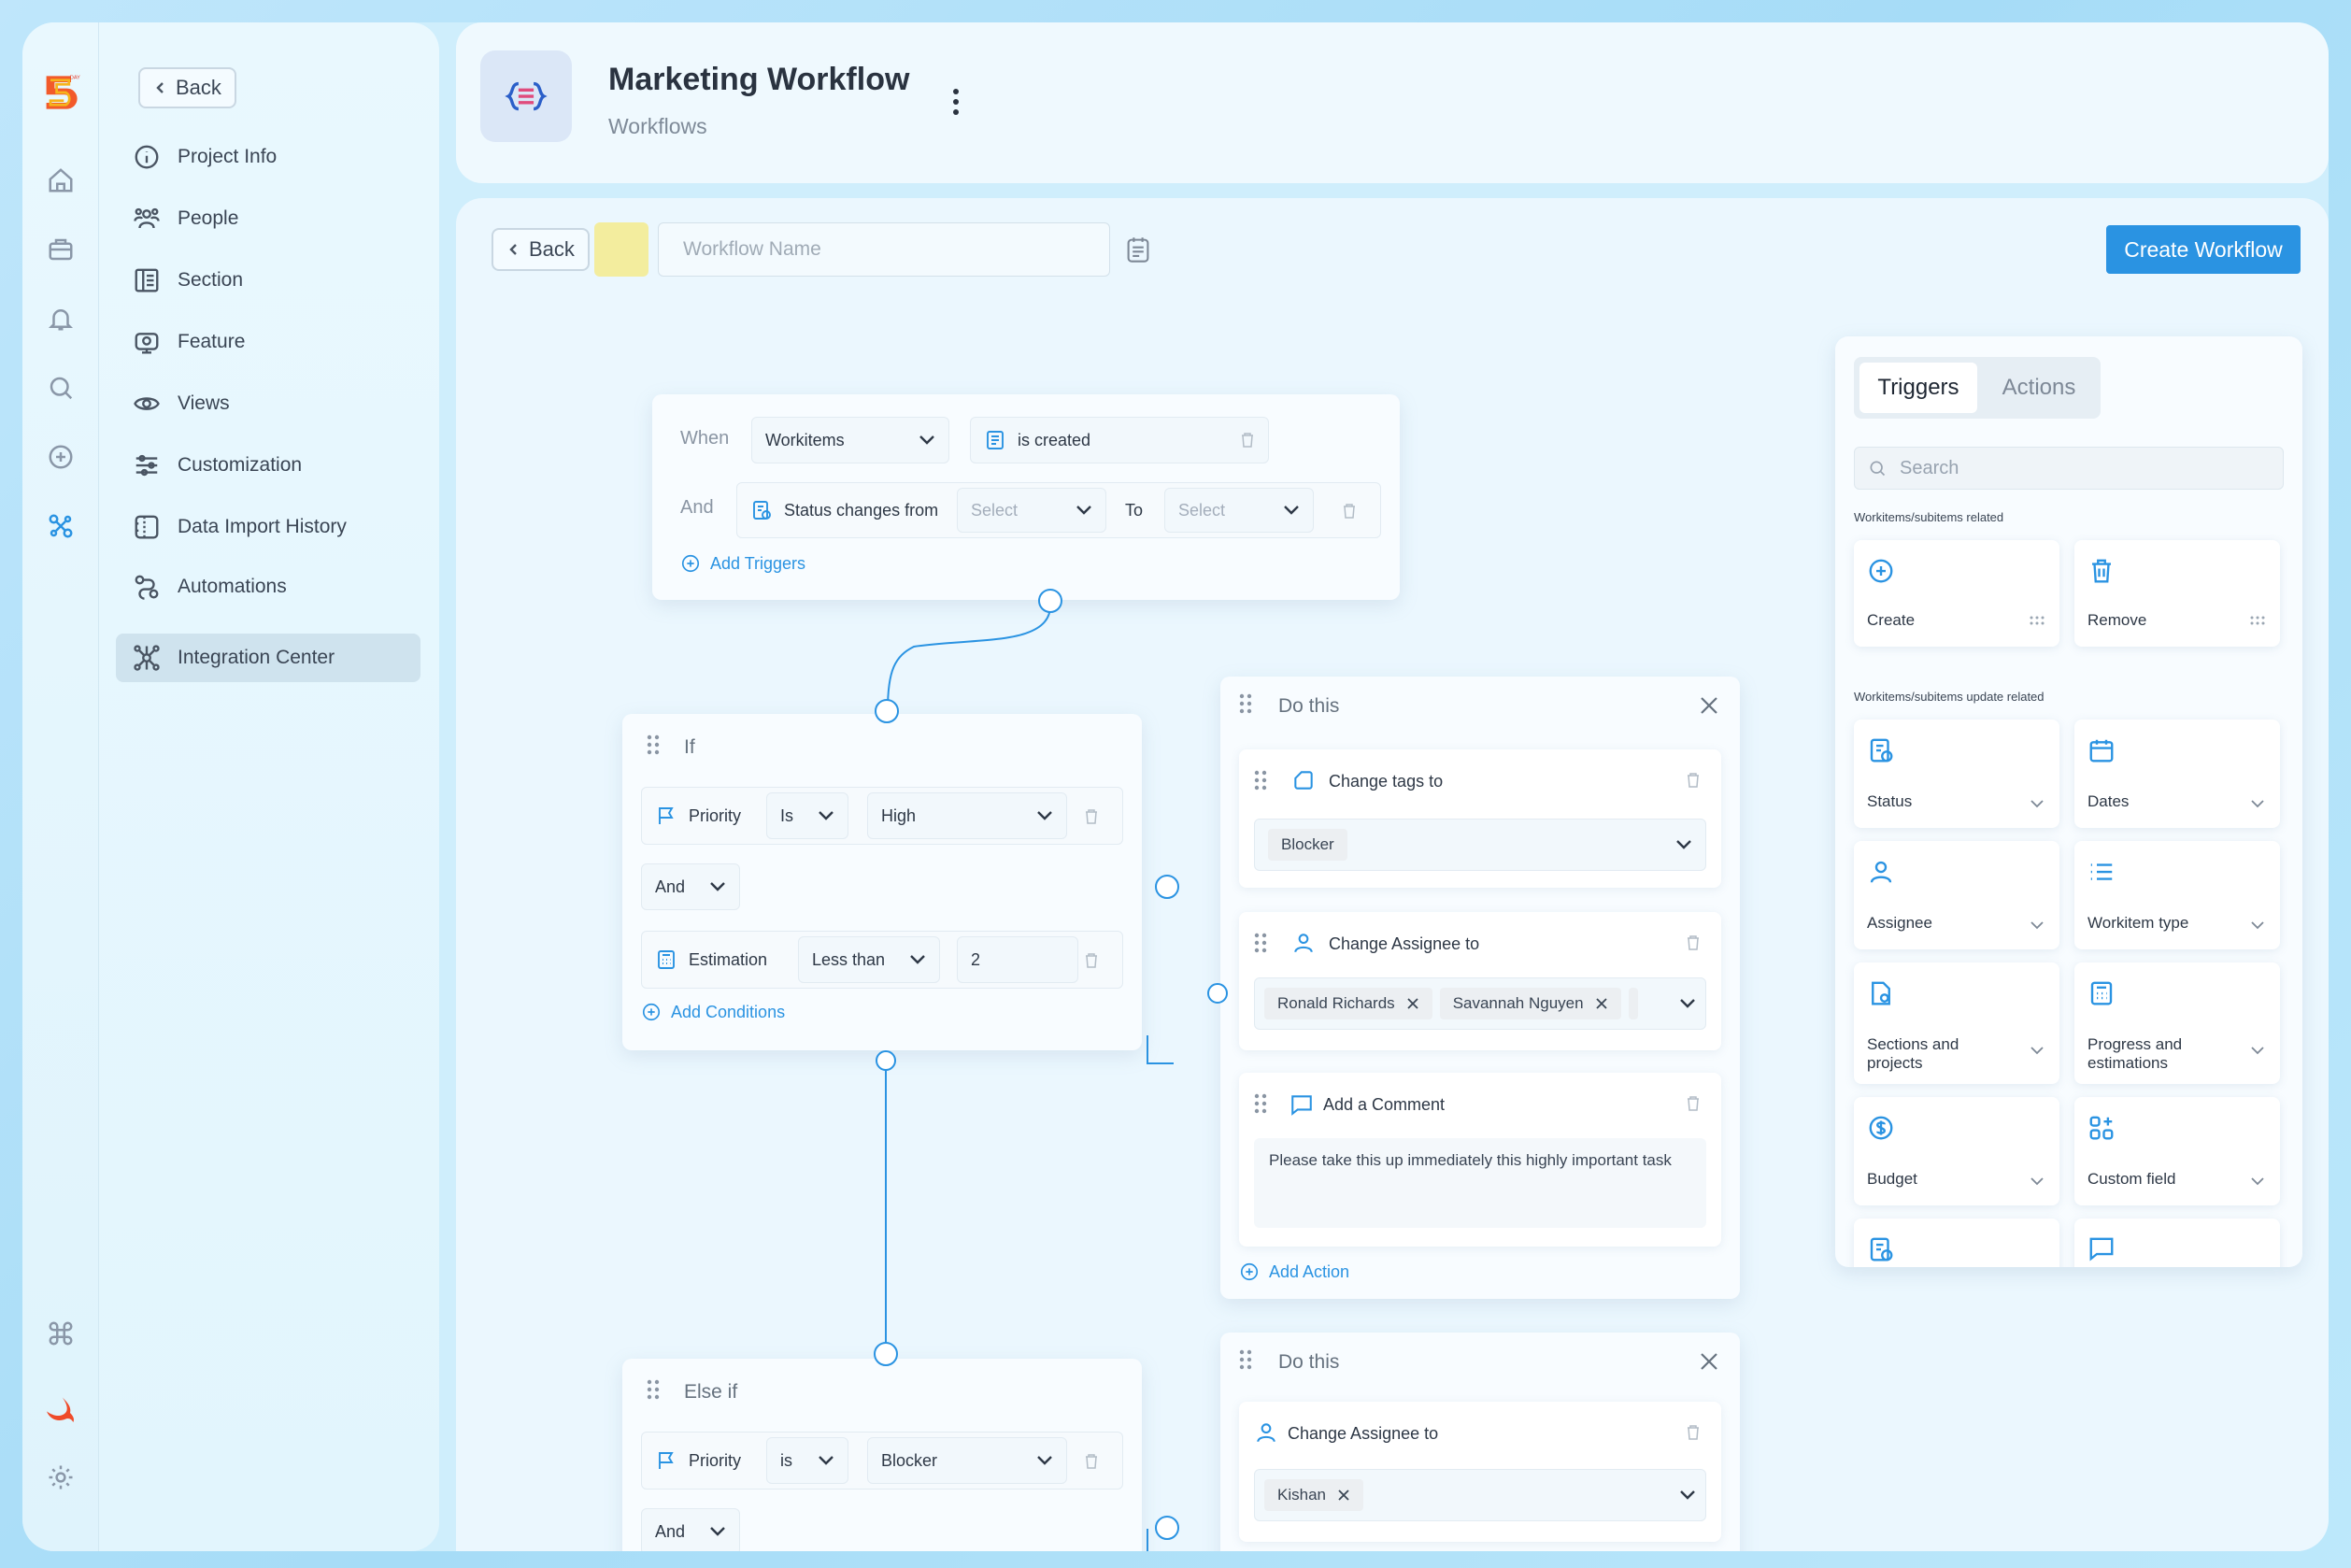 This screenshot has height=1568, width=2351. Describe the element at coordinates (2177, 1151) in the screenshot. I see `tile-custom-field: Custom field` at that location.